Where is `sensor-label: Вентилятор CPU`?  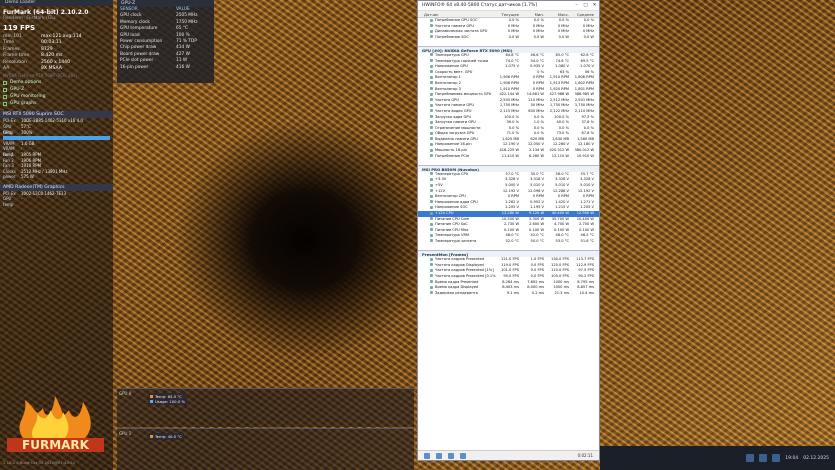
sensor-label: Вентилятор CPU is located at coordinates (450, 196).